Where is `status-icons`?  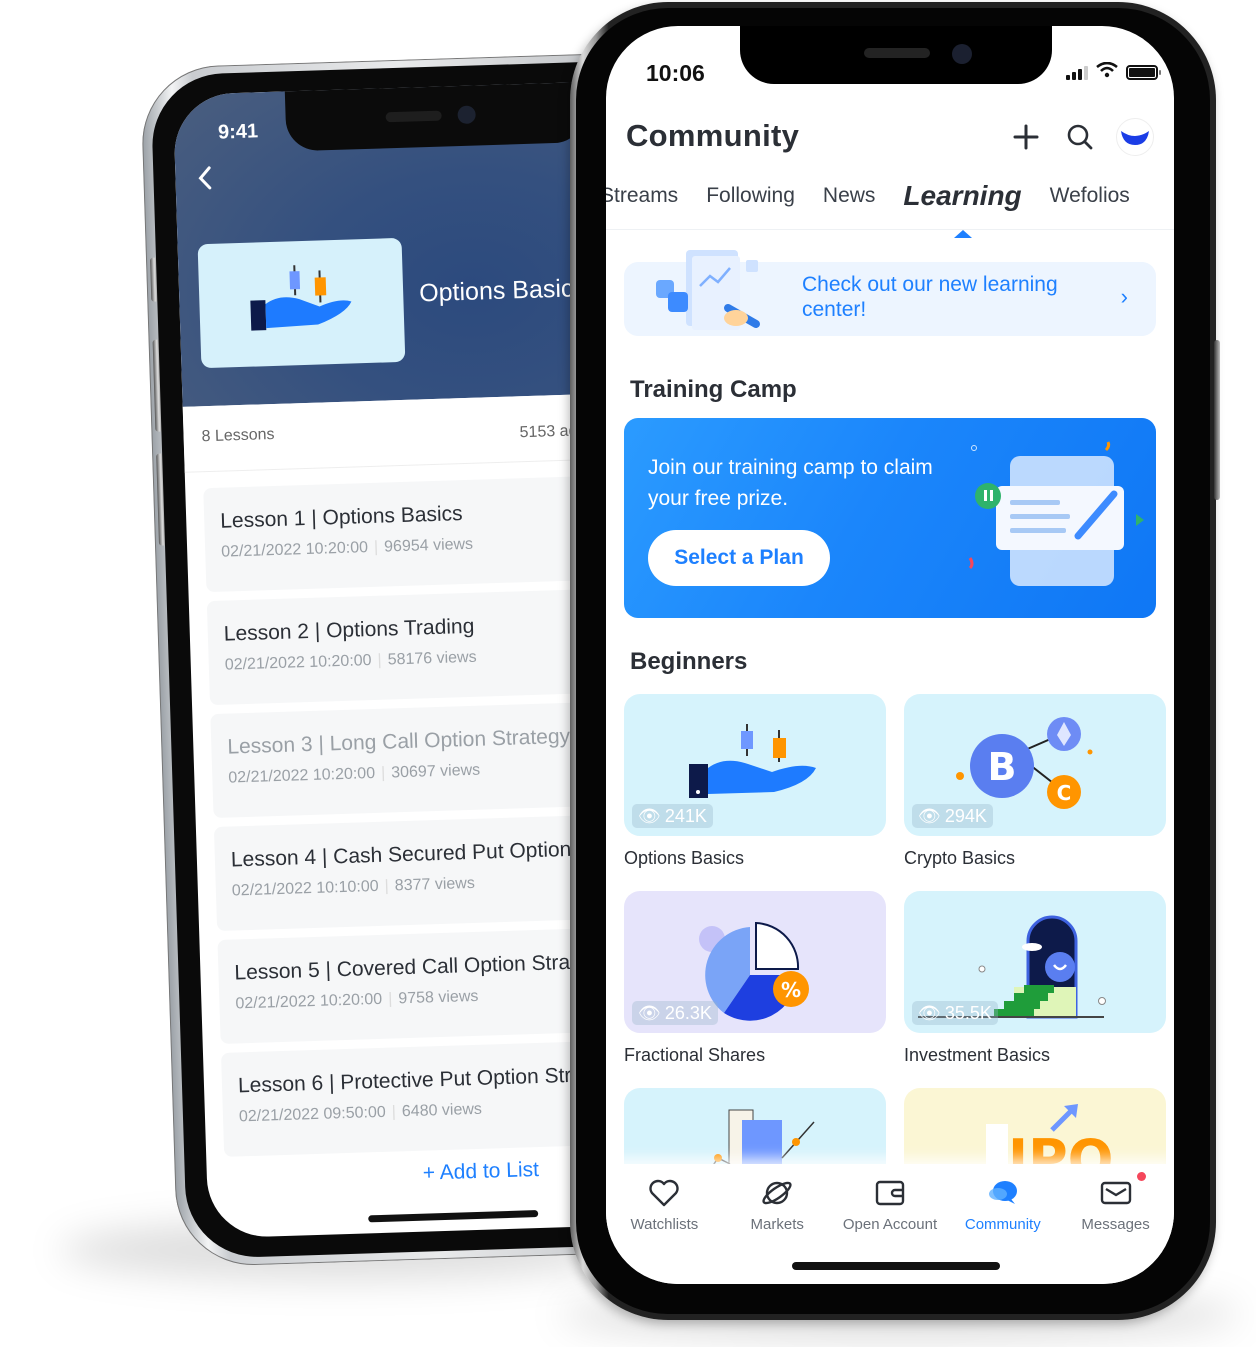
status-icons is located at coordinates (1113, 72).